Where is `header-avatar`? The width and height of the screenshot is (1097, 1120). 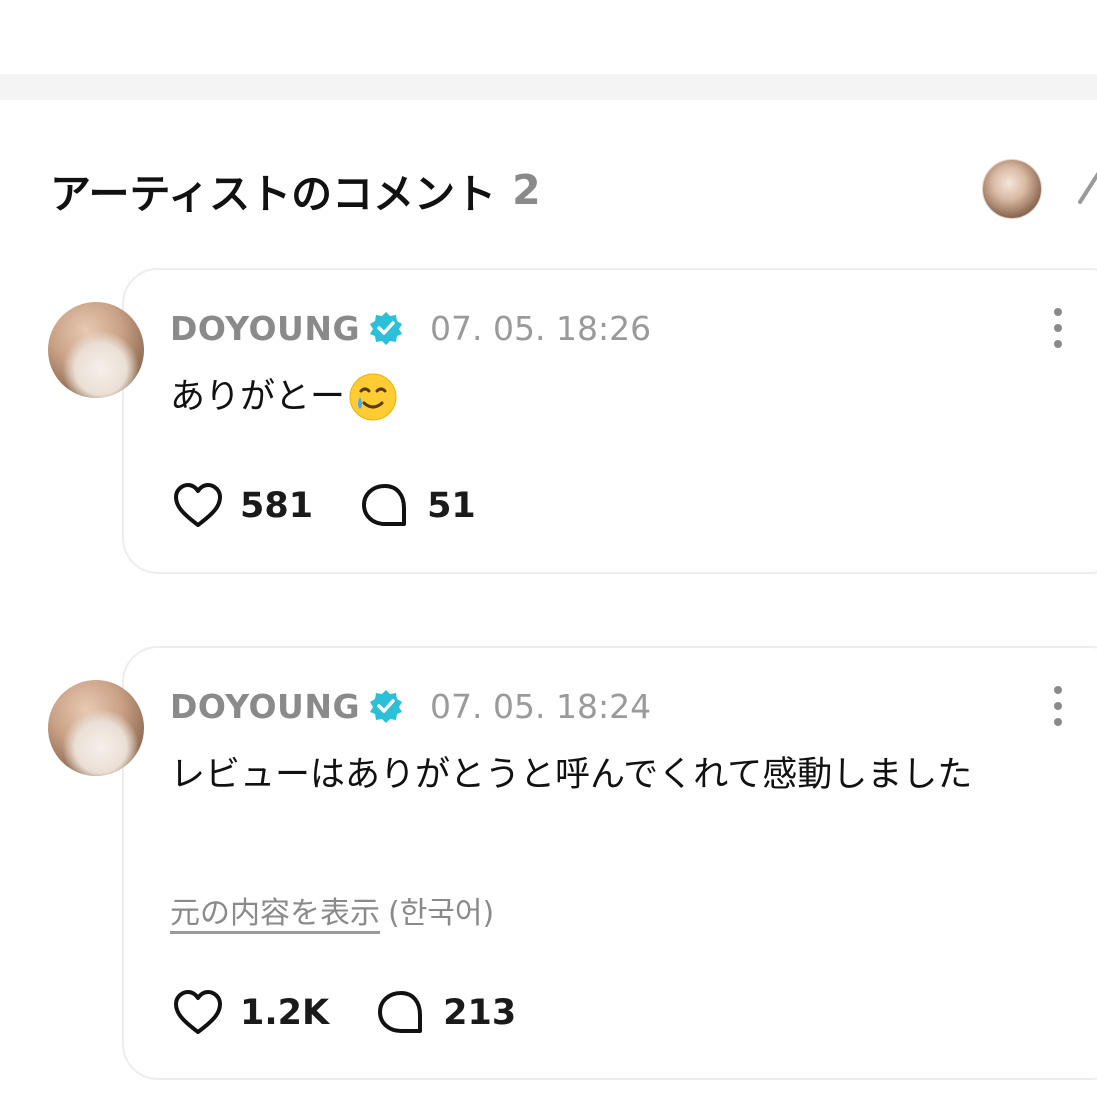 header-avatar is located at coordinates (1012, 189).